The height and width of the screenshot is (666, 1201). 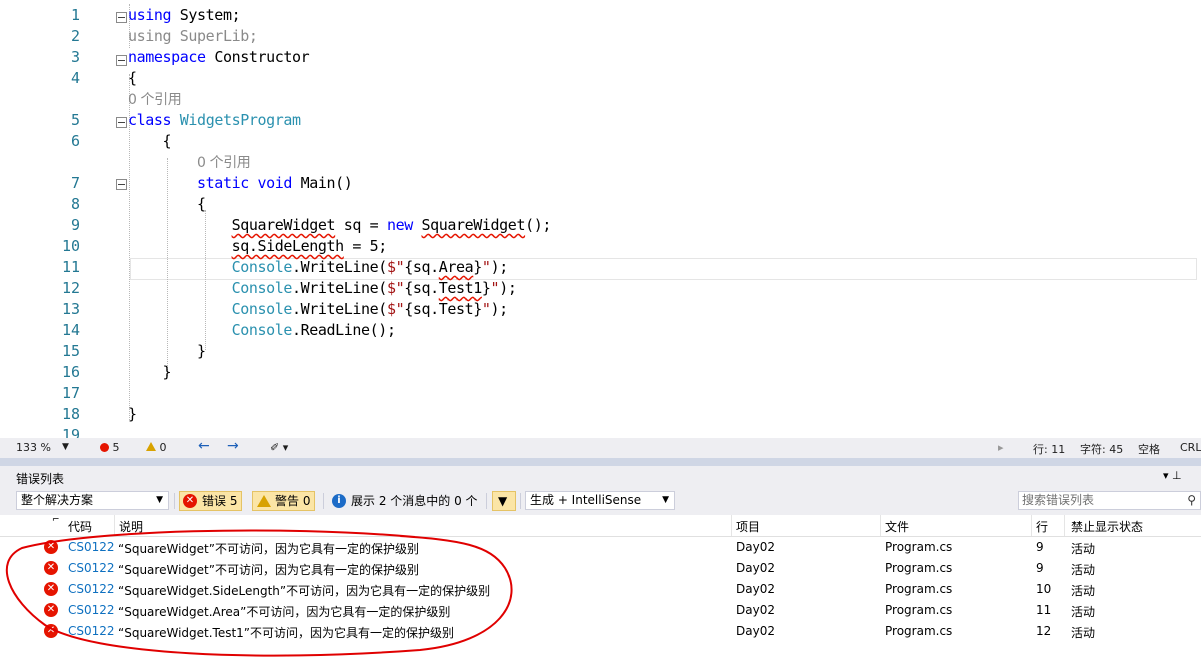 I want to click on code-line: using SuperLib;, so click(x=193, y=36).